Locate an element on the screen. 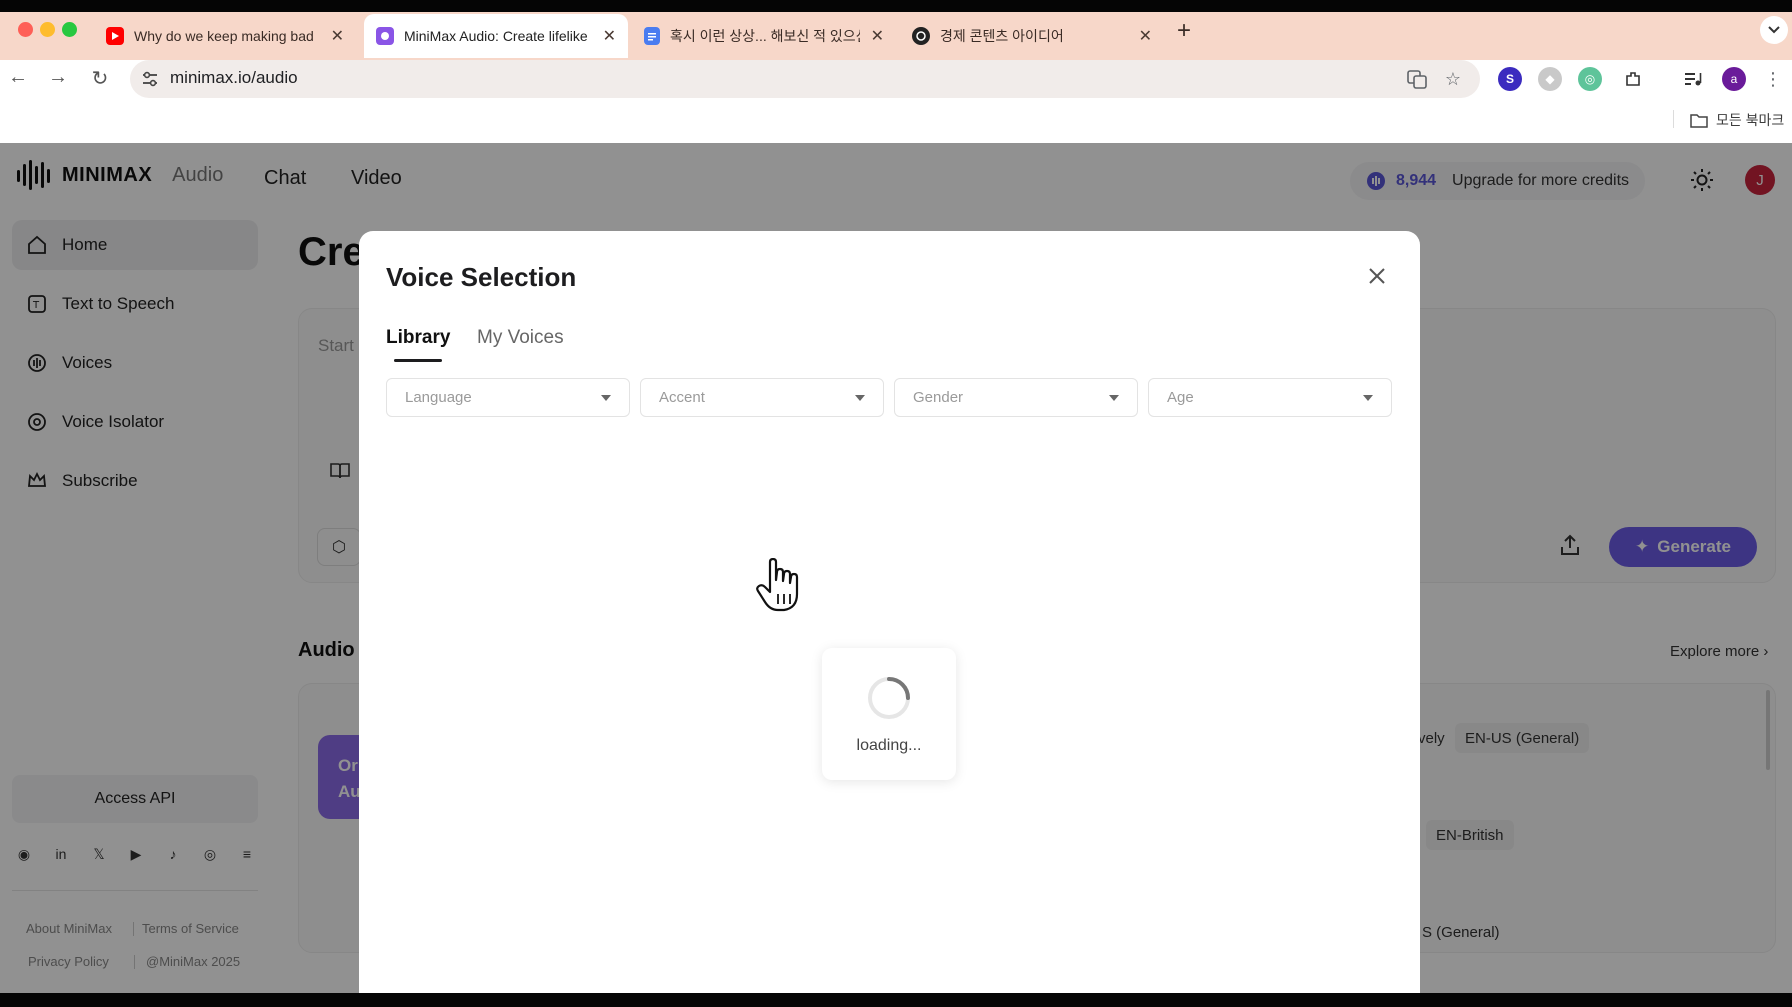 Image resolution: width=1792 pixels, height=1007 pixels. browser-tab-youtube: Why do we keep making bad ✕ is located at coordinates (225, 36).